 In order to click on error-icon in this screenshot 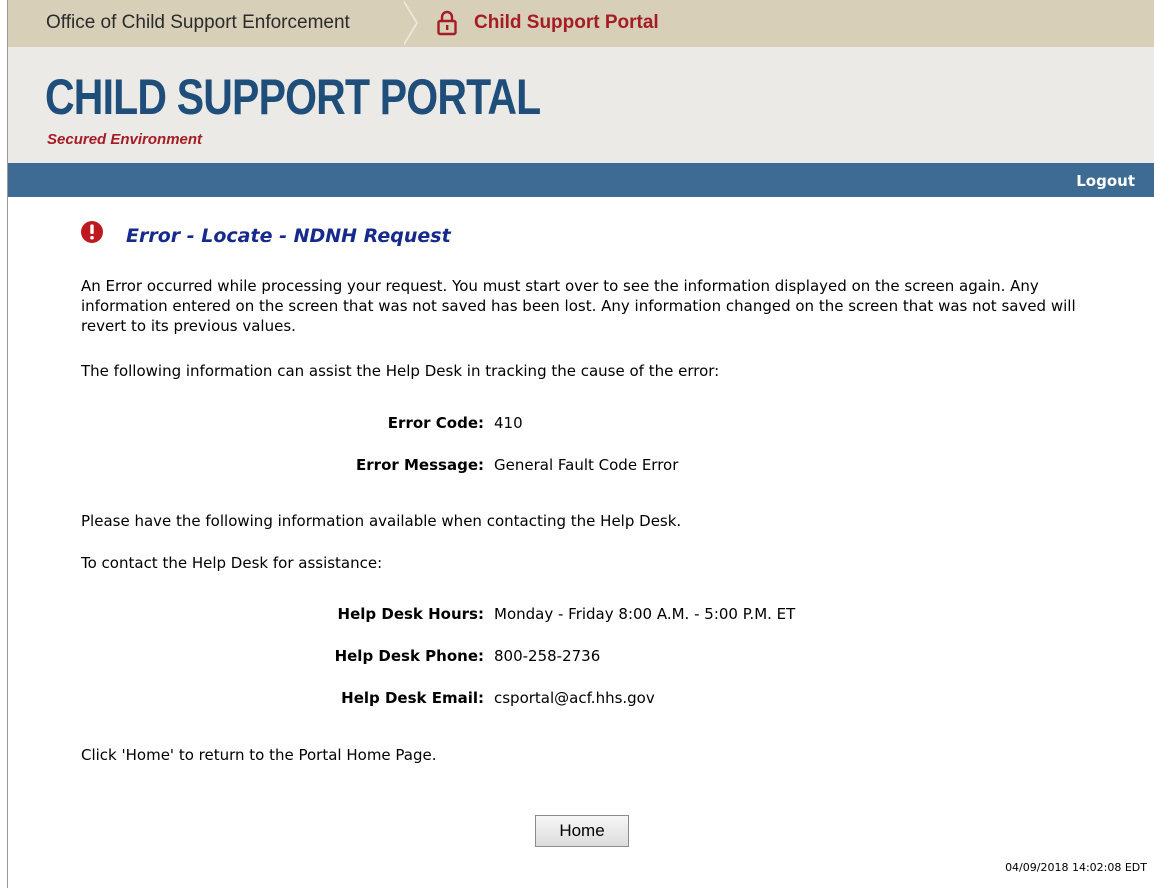, I will do `click(92, 232)`.